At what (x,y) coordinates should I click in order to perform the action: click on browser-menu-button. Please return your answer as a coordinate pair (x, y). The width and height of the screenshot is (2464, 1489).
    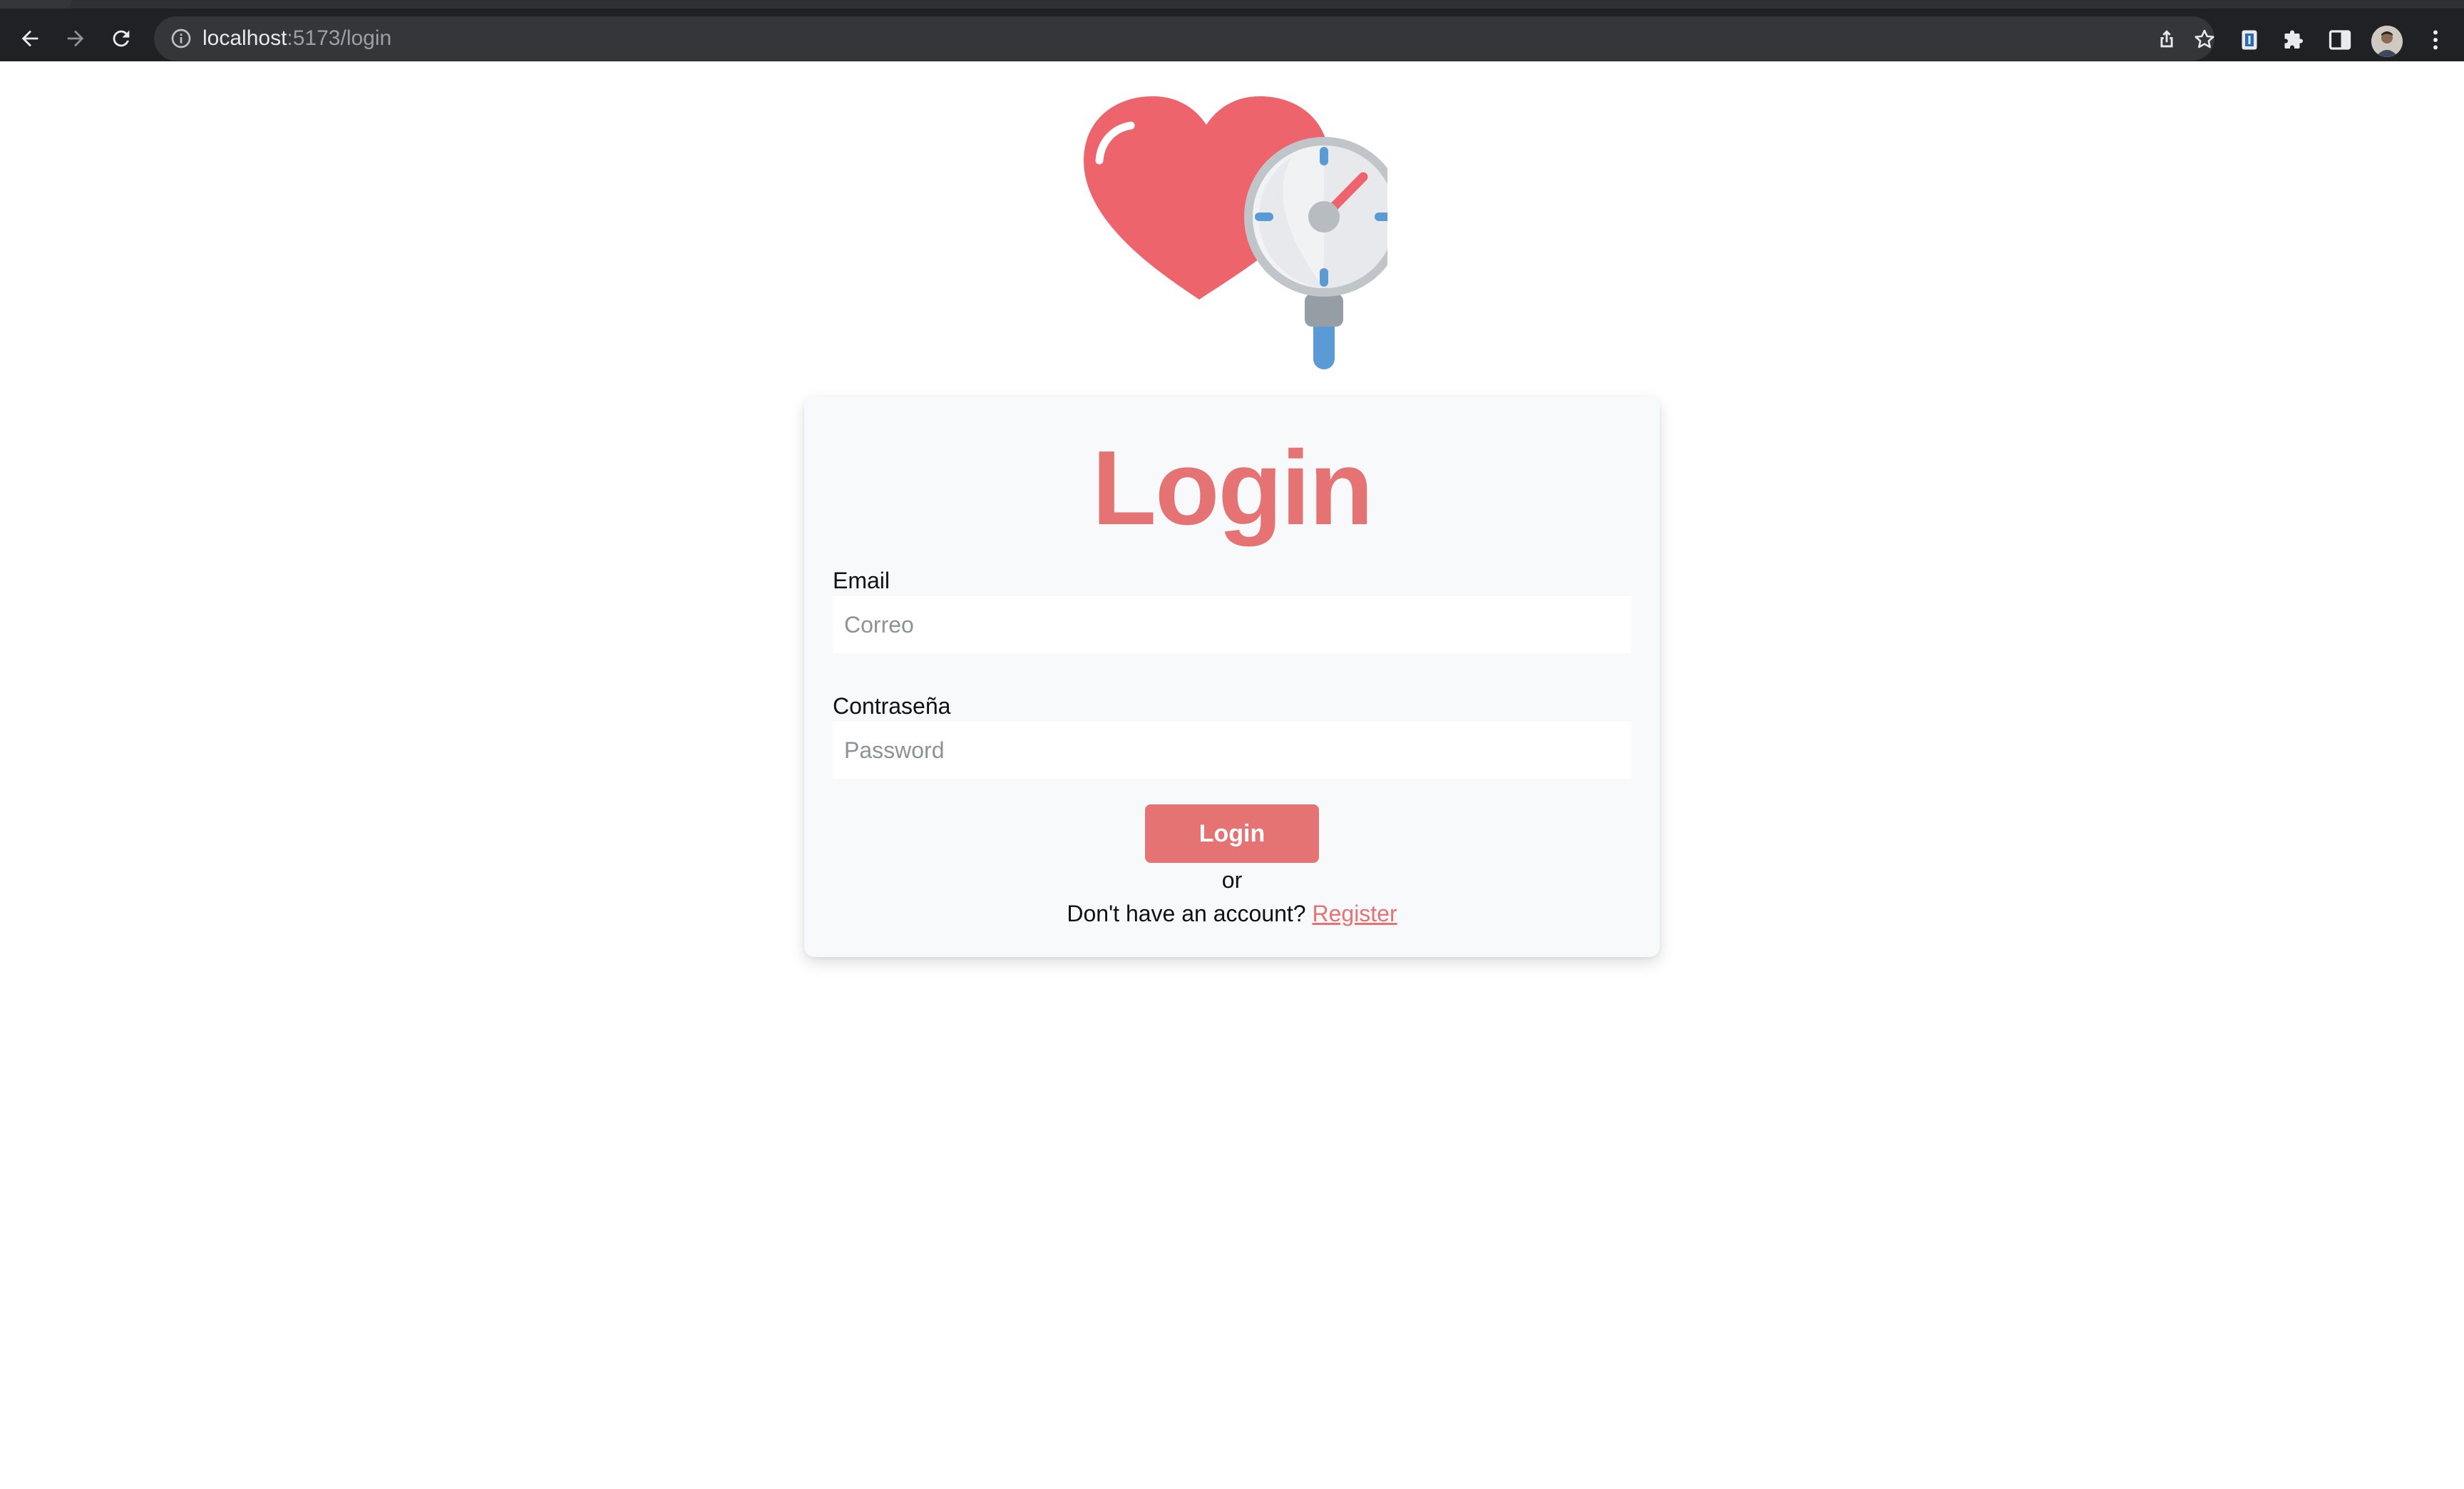
    Looking at the image, I should click on (2435, 40).